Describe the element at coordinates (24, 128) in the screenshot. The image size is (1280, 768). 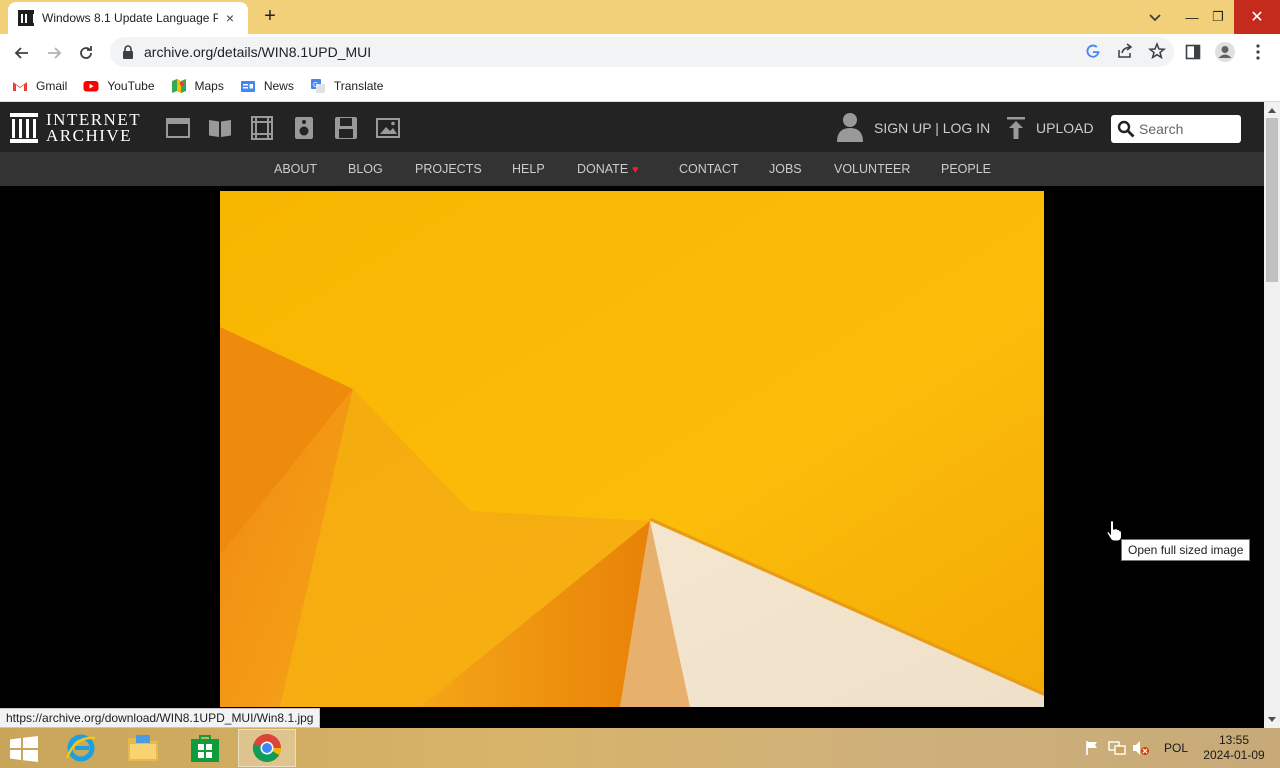
I see `archive-building-icon` at that location.